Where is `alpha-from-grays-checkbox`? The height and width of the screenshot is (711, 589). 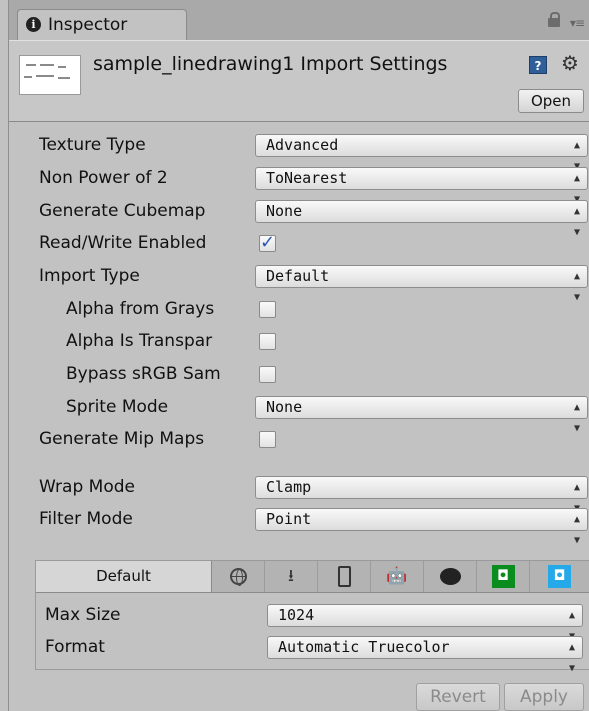
alpha-from-grays-checkbox is located at coordinates (267, 309).